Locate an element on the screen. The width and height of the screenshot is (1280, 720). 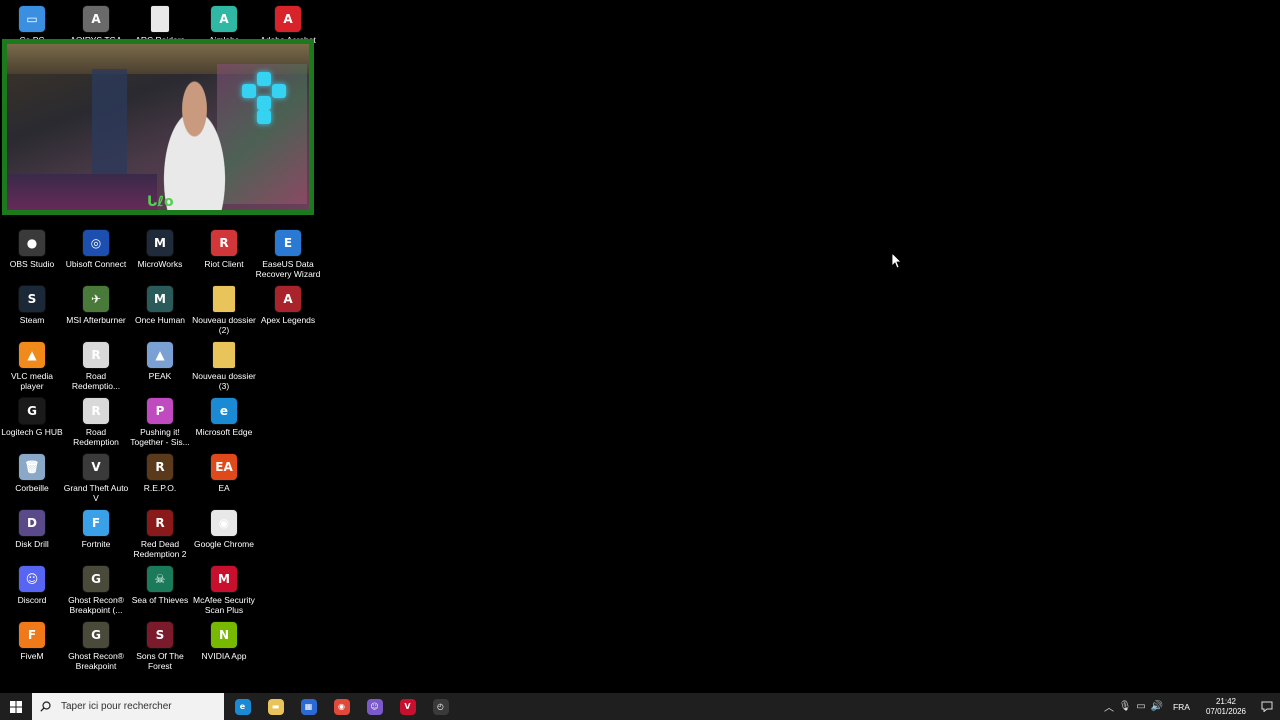
desktop-shortcut: ◉ Google Chrome is located at coordinates (224, 535).